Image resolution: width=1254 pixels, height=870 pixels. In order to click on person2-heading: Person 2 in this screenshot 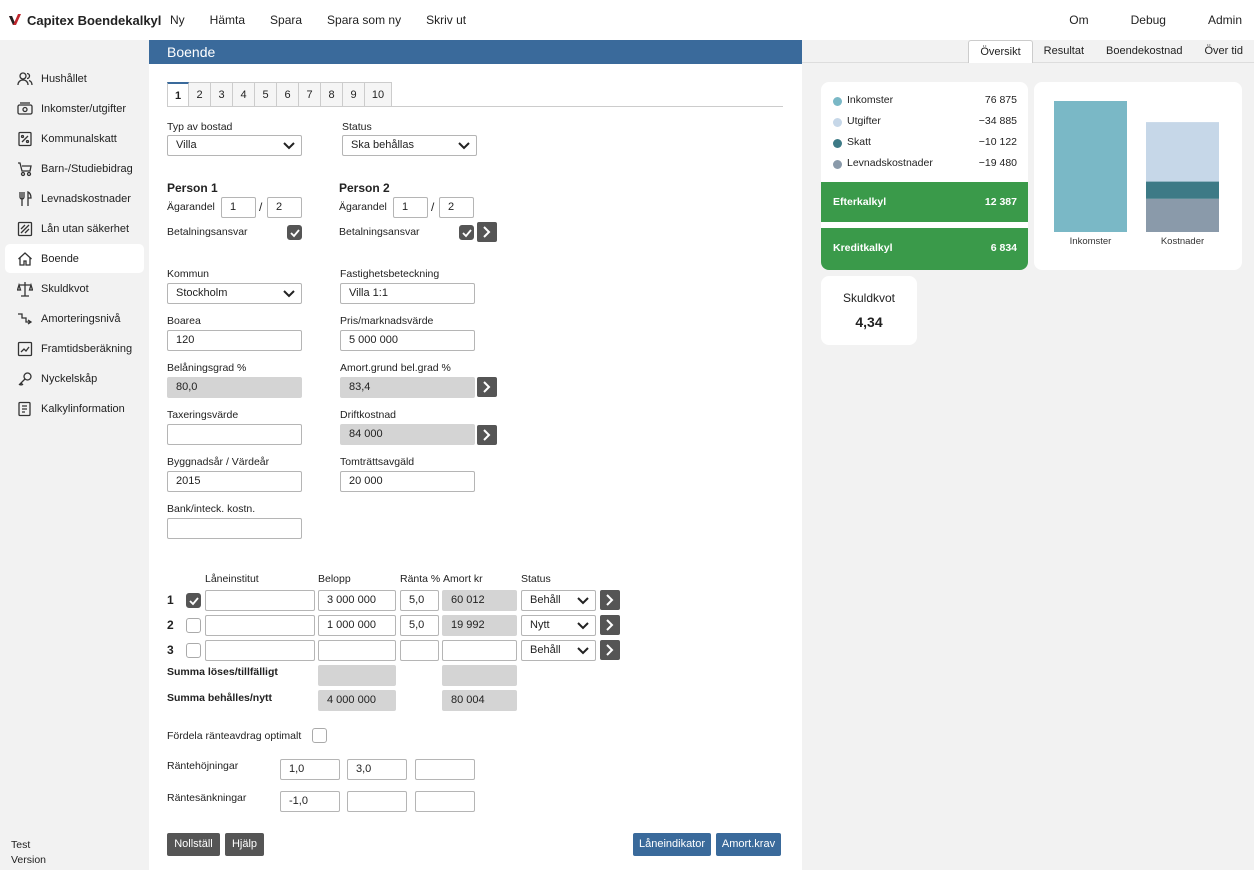, I will do `click(364, 188)`.